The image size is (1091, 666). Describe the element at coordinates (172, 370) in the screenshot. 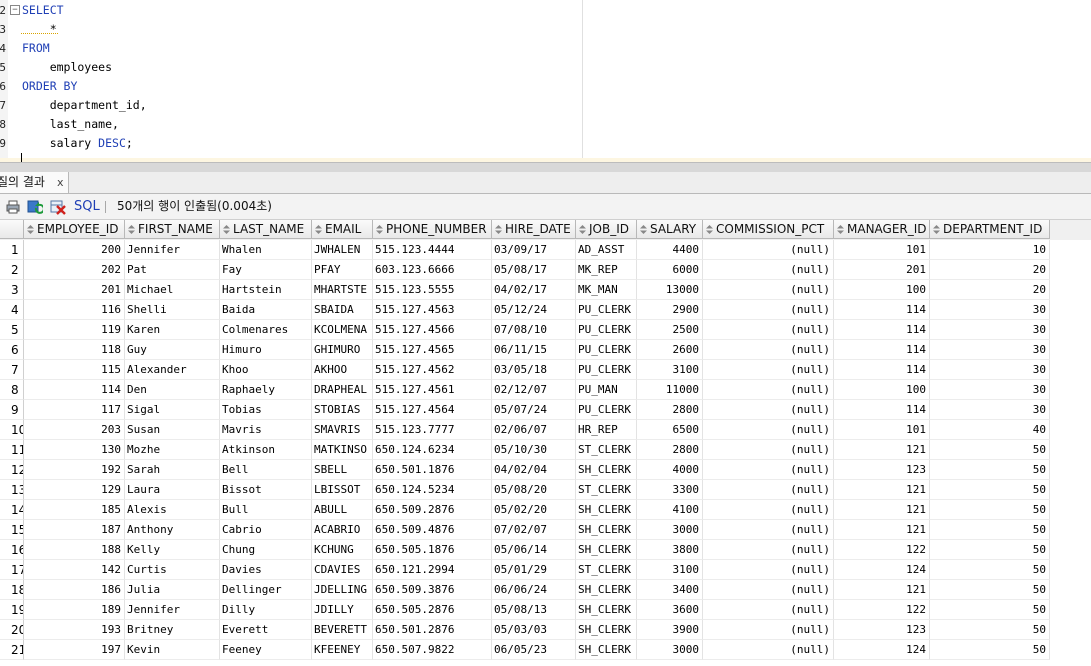

I see `table-cell: Alexander` at that location.